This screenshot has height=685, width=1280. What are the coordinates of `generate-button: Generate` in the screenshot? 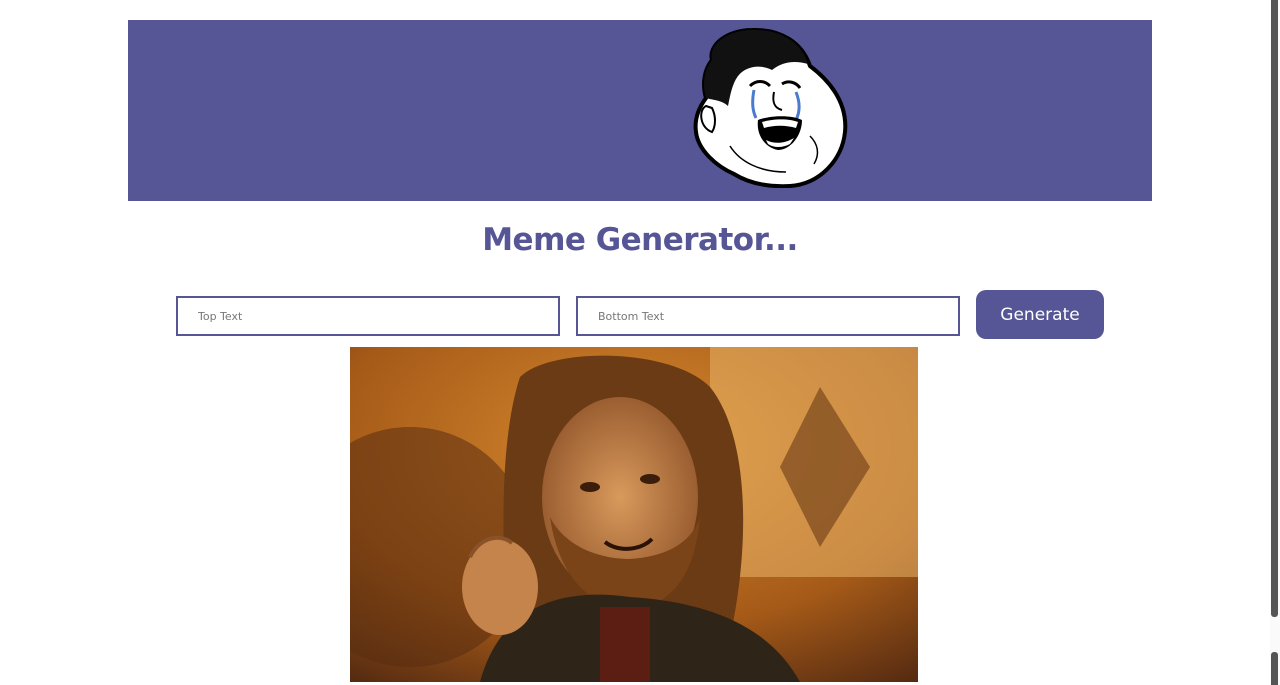 It's located at (1040, 314).